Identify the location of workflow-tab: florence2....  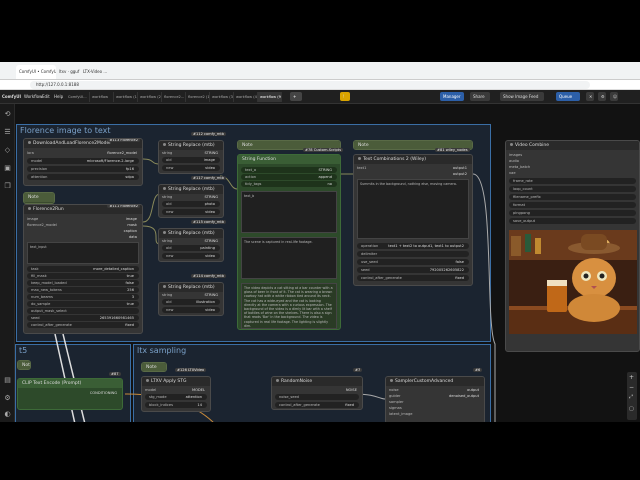
(174, 97).